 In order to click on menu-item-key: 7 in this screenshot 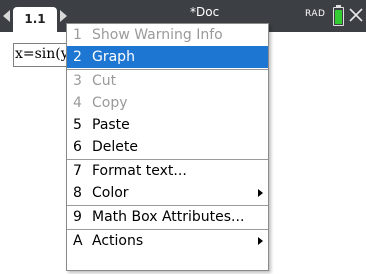, I will do `click(77, 171)`.